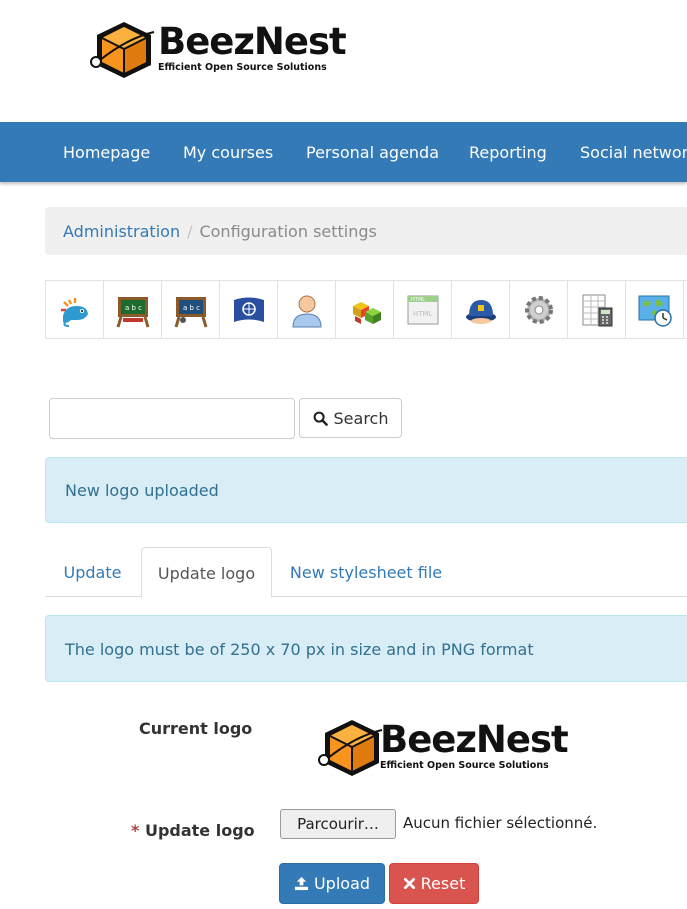 This screenshot has height=909, width=687. Describe the element at coordinates (228, 152) in the screenshot. I see `nav-my-courses: My courses` at that location.